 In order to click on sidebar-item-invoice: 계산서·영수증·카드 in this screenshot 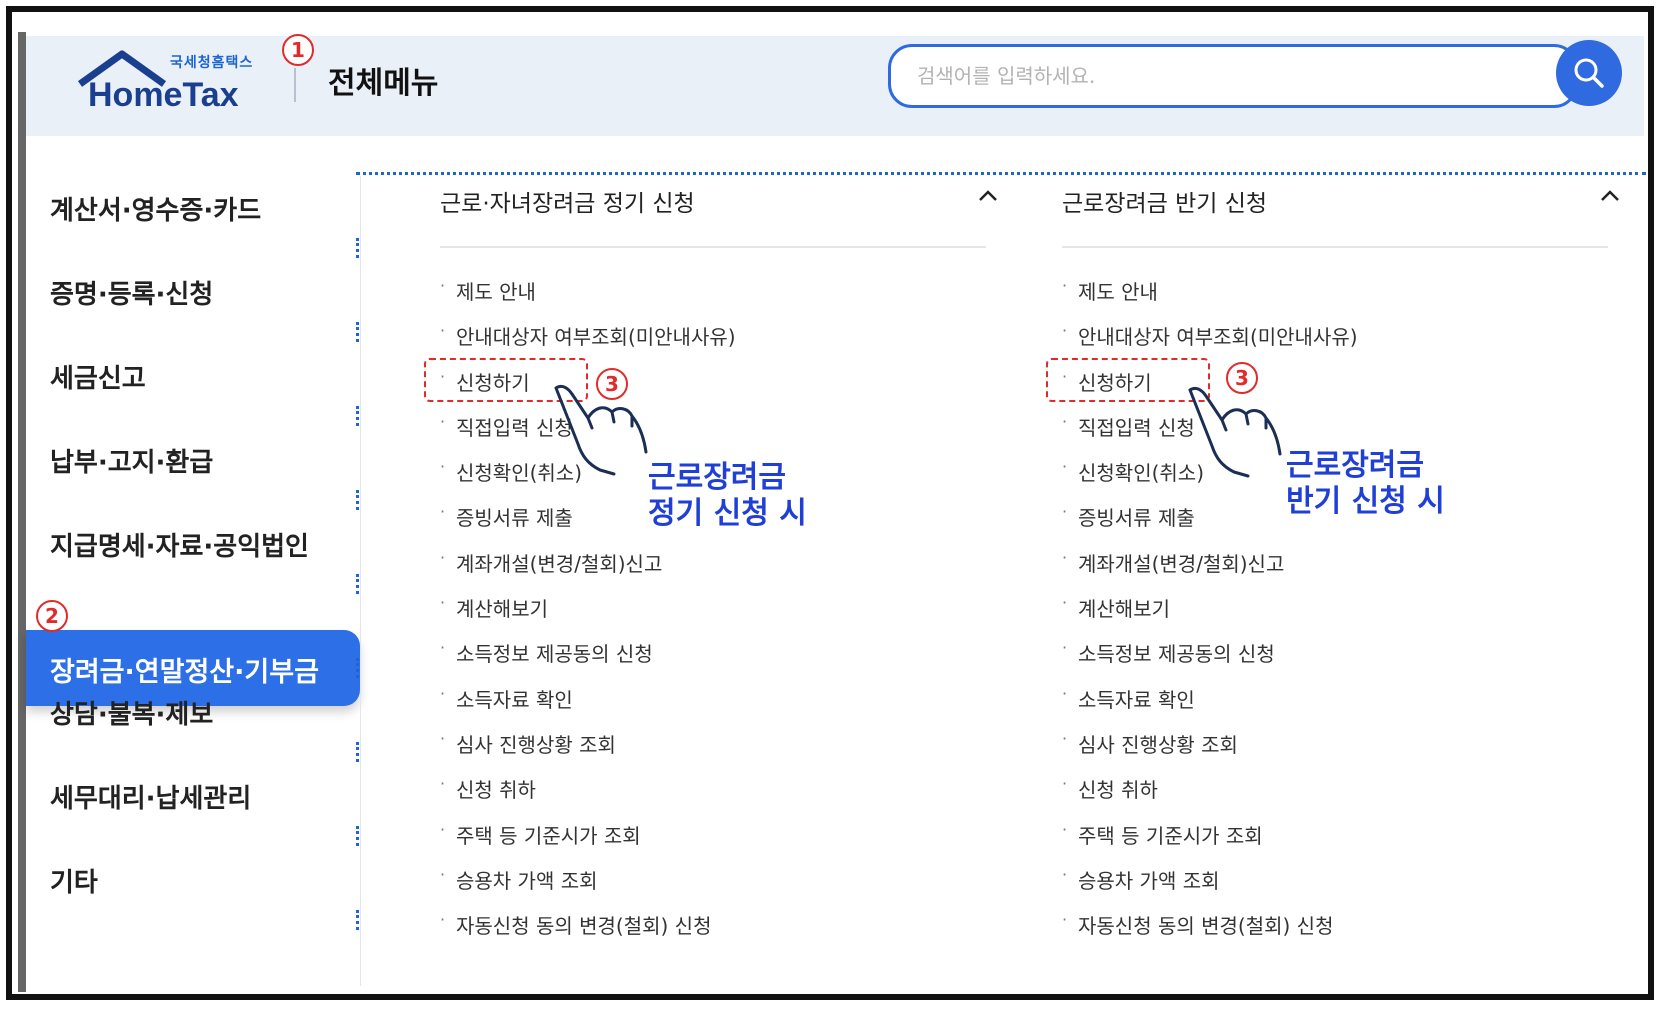, I will do `click(155, 208)`.